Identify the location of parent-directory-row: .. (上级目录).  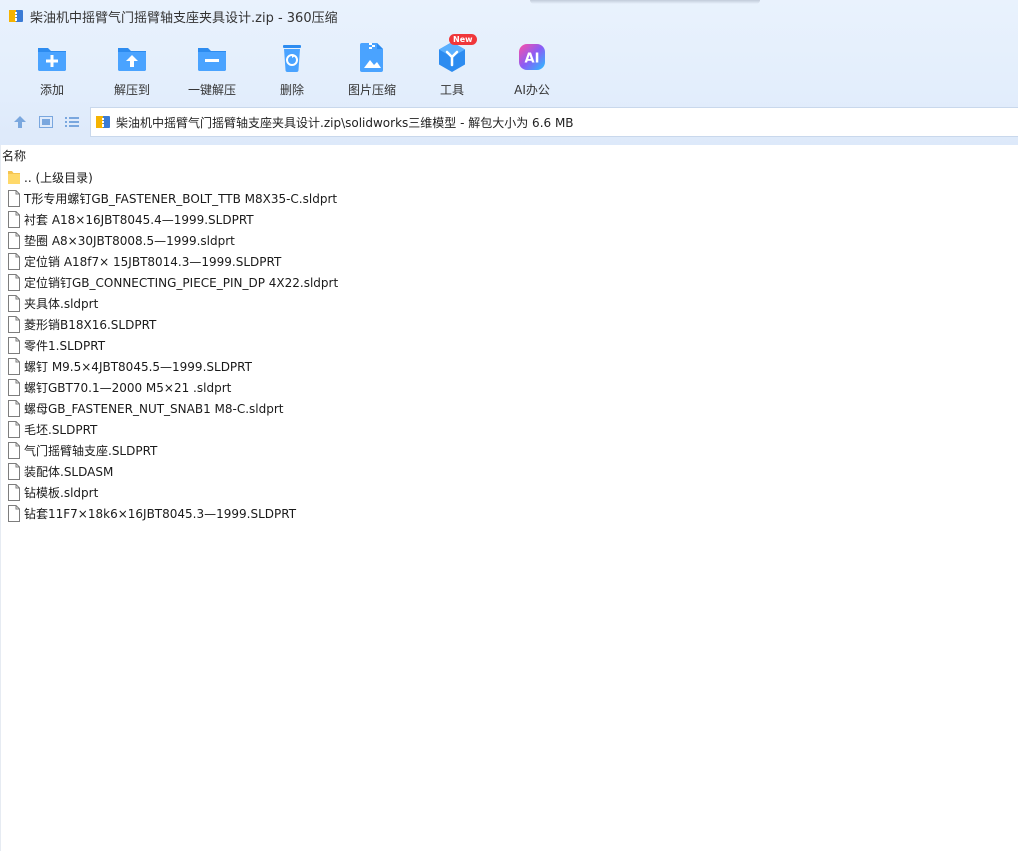
(512, 177).